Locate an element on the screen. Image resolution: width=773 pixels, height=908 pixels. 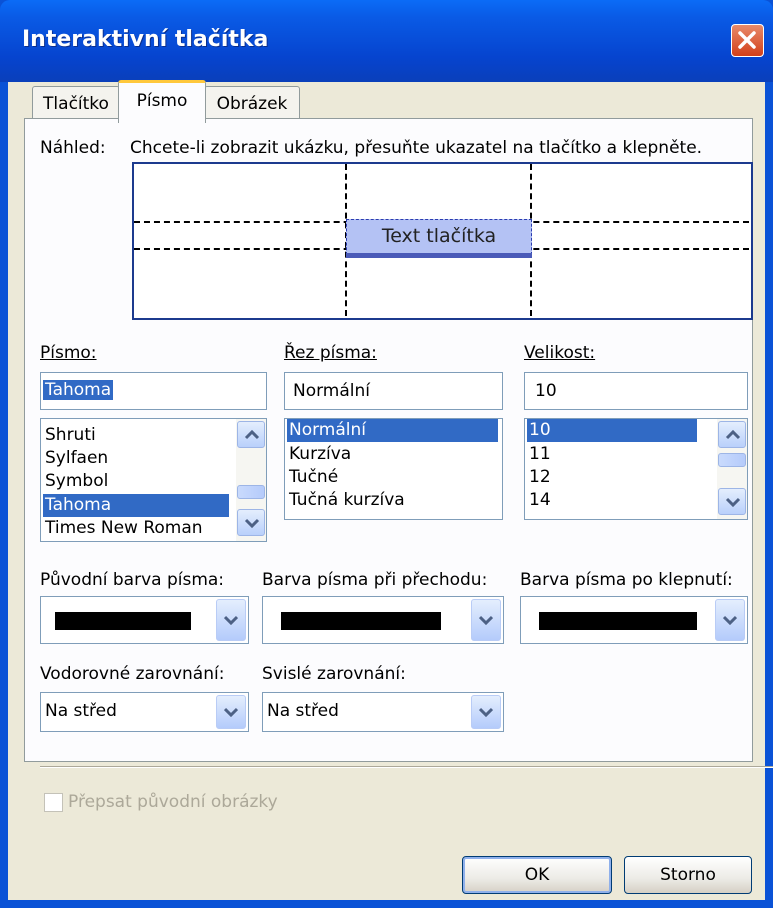
preview-label: Náhled: is located at coordinates (73, 148).